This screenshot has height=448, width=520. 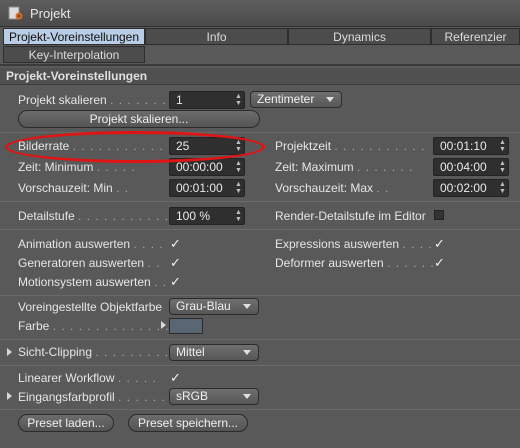 I want to click on motion-checkbox: ✓, so click(x=176, y=282).